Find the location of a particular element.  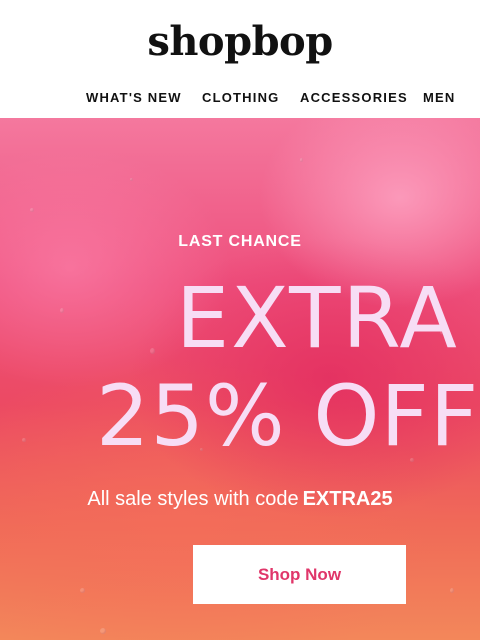

last-chance-eyebrow: LAST CHANCE is located at coordinates (240, 241).